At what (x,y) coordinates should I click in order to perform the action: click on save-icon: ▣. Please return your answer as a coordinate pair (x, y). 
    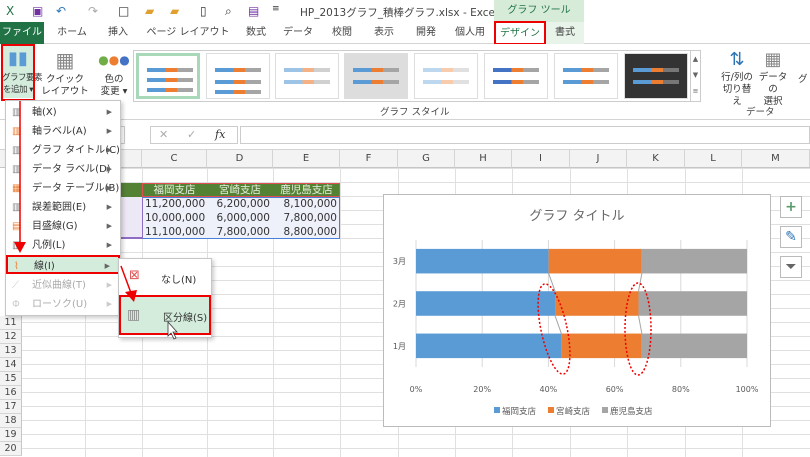
    Looking at the image, I should click on (37, 11).